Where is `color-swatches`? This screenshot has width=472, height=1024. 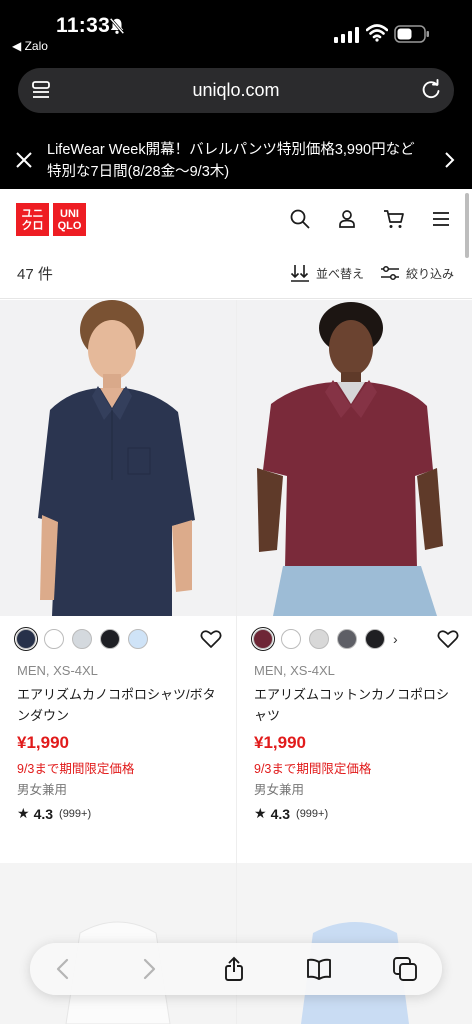 color-swatches is located at coordinates (81, 639).